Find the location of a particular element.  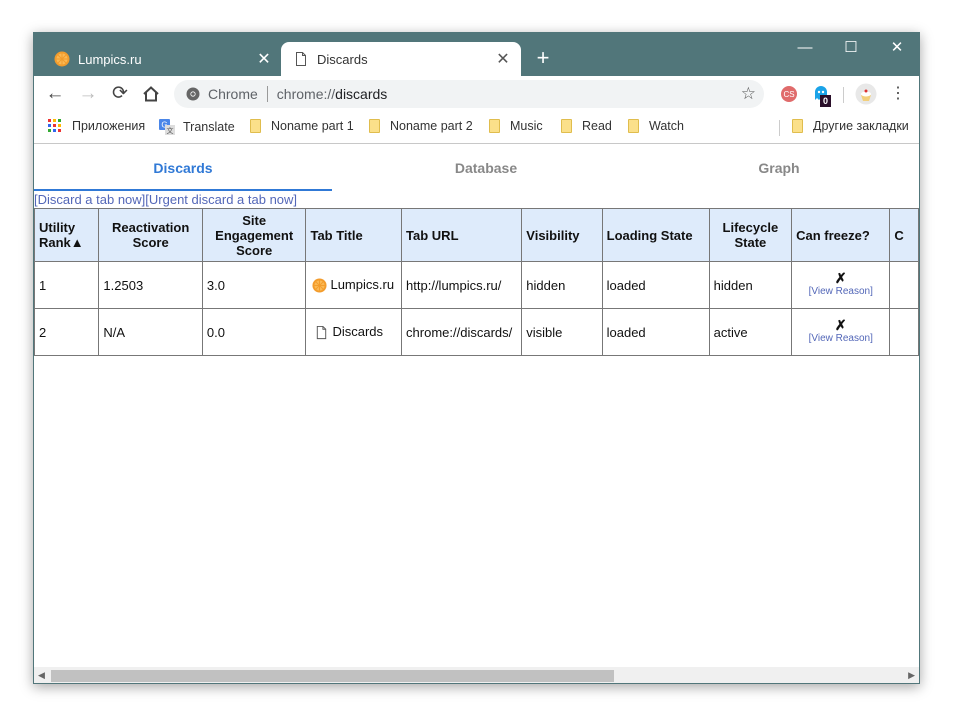

selected-tab-indicator is located at coordinates (183, 190).